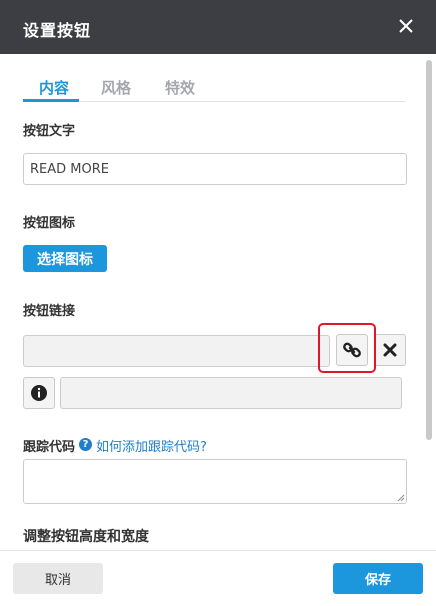 The width and height of the screenshot is (436, 606). I want to click on link-target-input, so click(231, 393).